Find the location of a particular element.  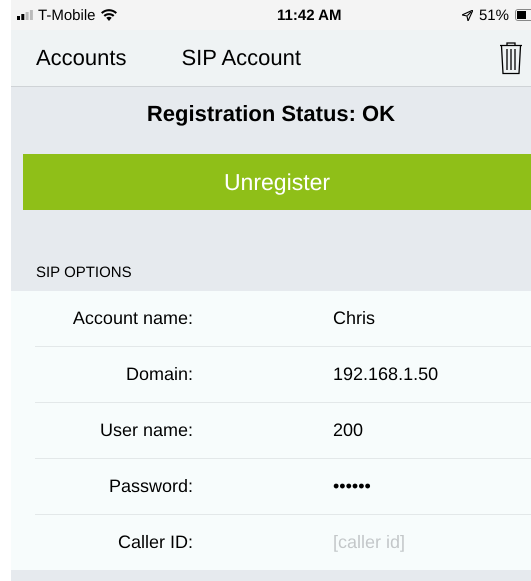

field-label: Domain: is located at coordinates (158, 374).